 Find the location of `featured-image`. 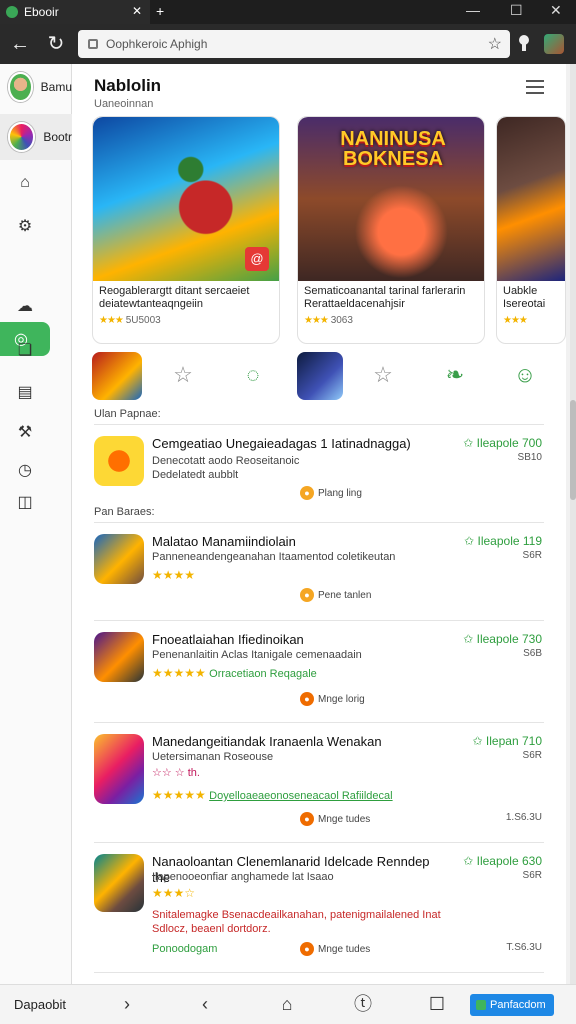

featured-image is located at coordinates (531, 199).